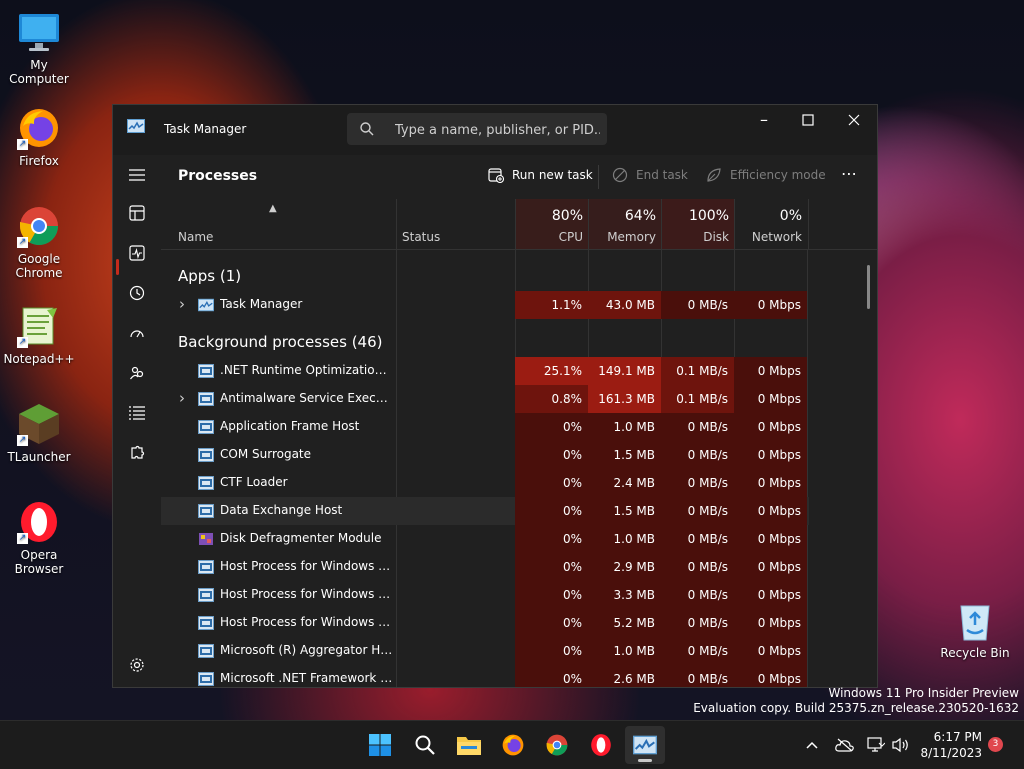  Describe the element at coordinates (485, 455) in the screenshot. I see `table-row: COM Surrogate 0% 1.5 MB 0 MB/s 0 Mbps` at that location.